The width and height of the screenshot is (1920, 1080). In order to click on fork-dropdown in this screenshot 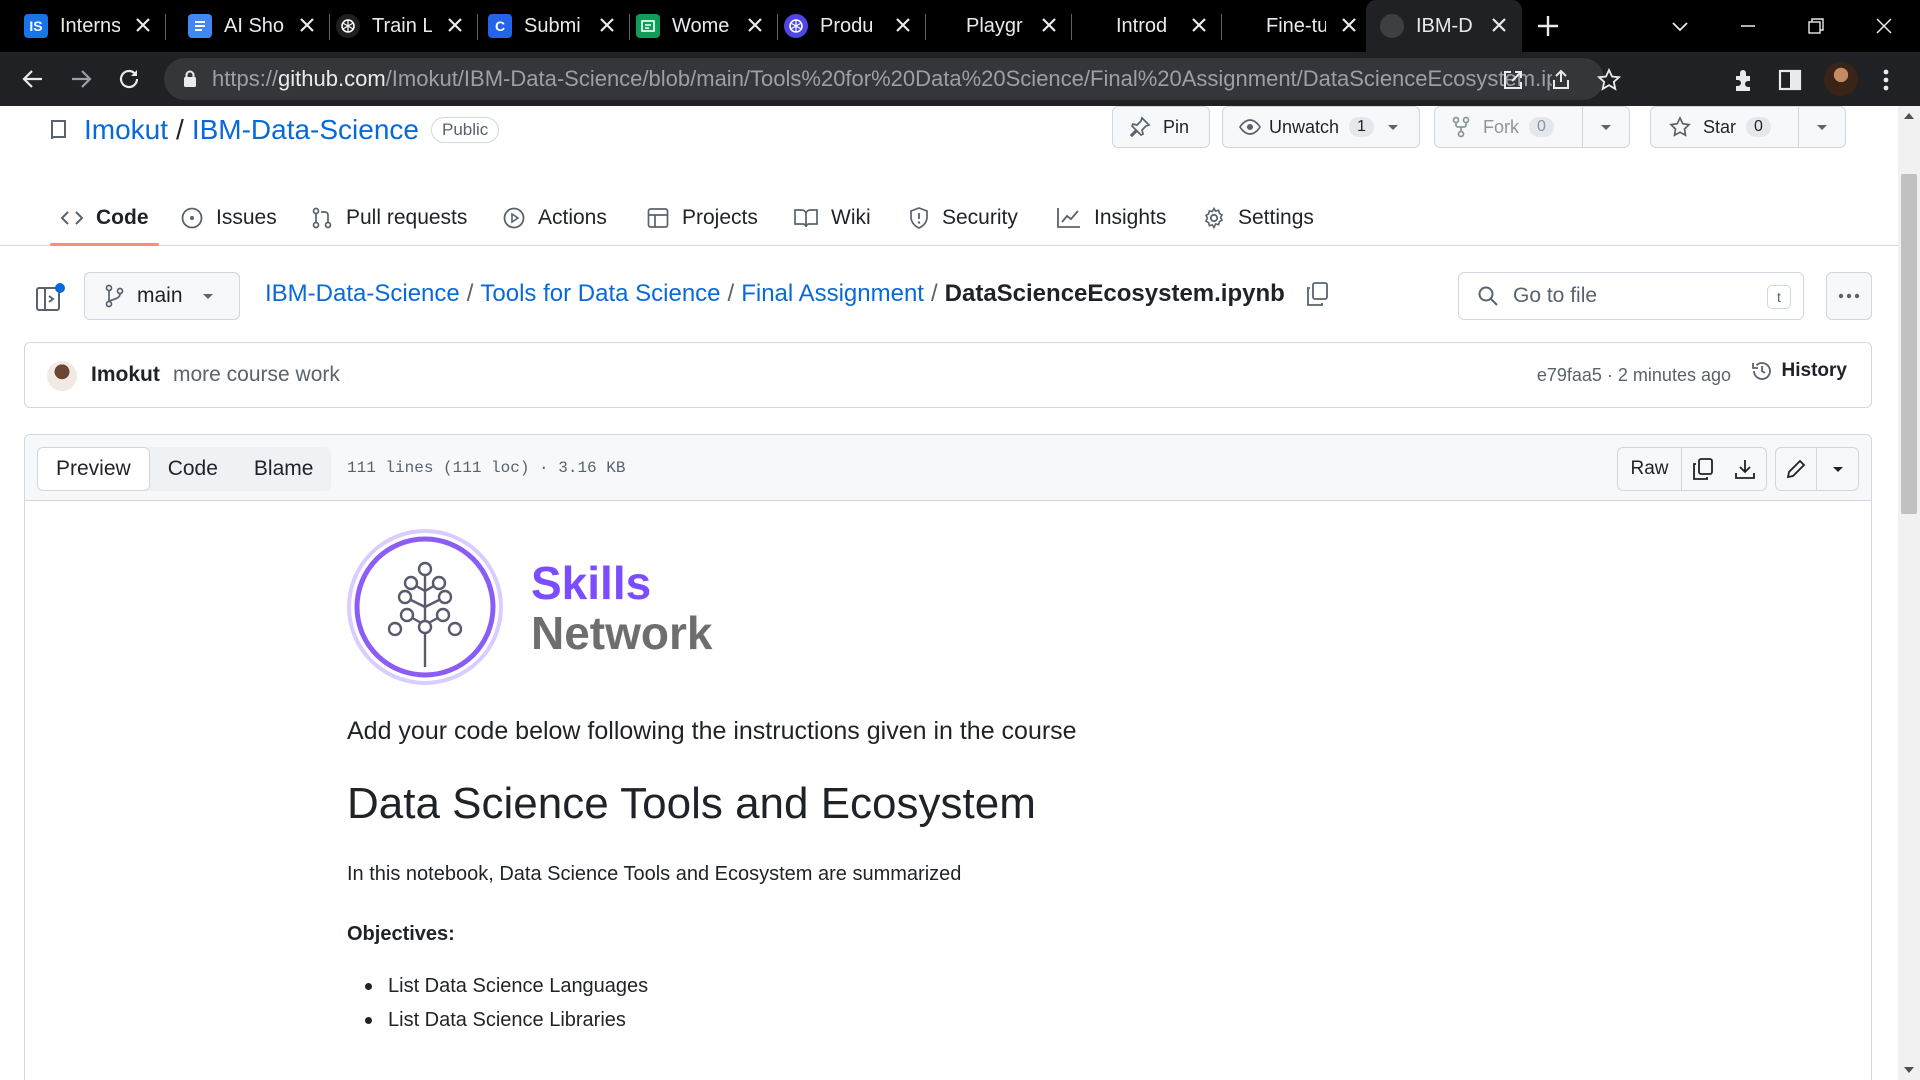, I will do `click(1606, 127)`.